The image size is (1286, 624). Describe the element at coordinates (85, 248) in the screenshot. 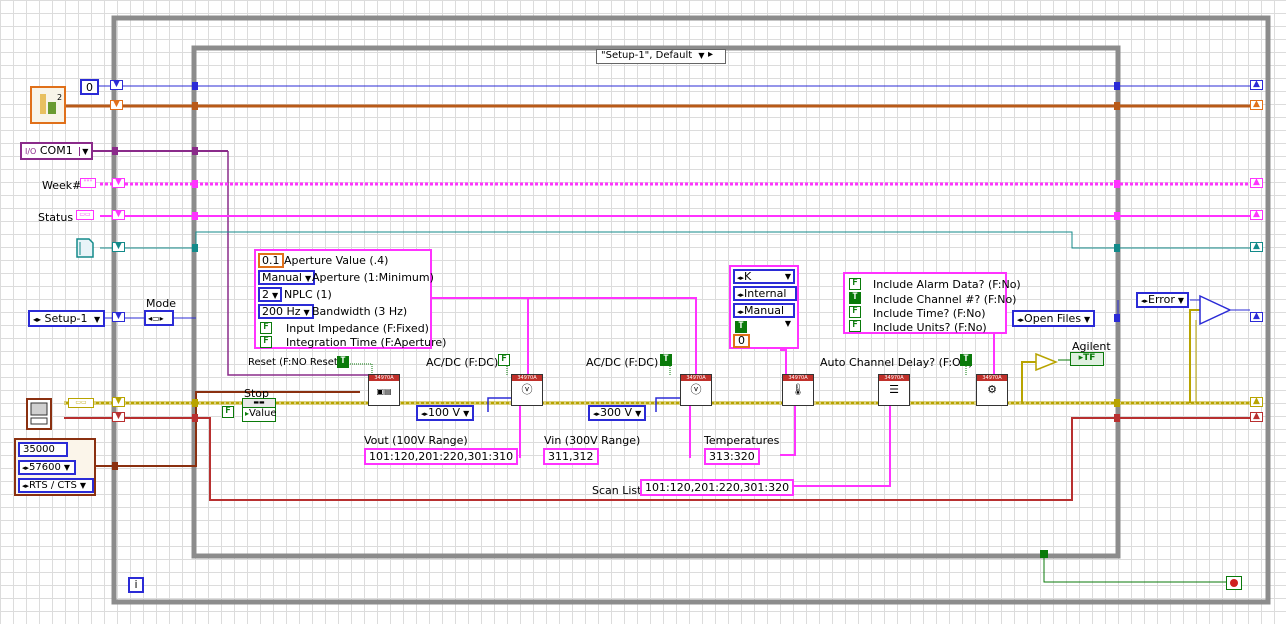

I see `file-icon` at that location.